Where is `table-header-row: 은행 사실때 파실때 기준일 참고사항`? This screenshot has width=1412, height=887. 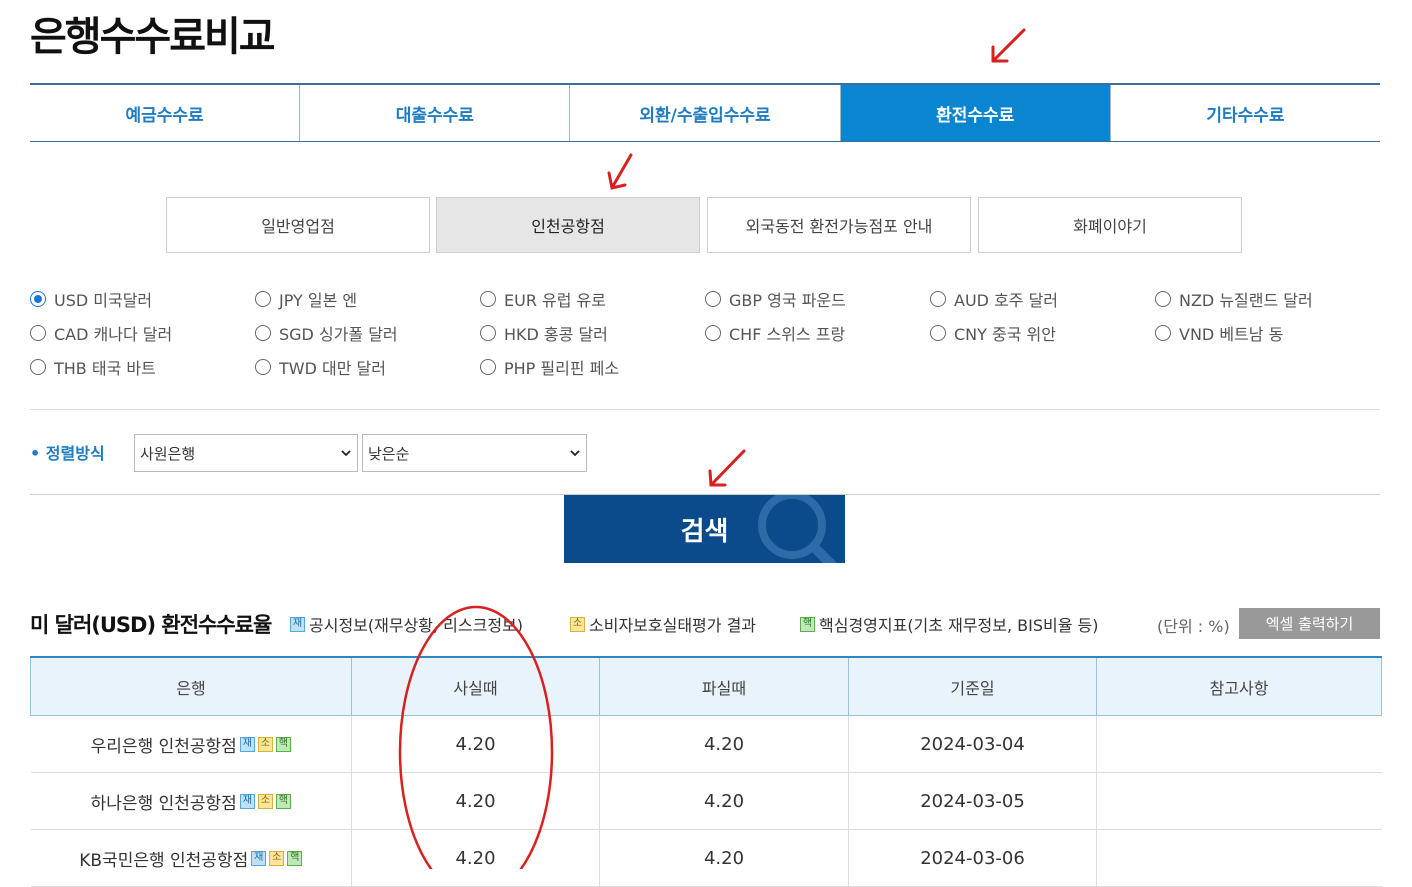
table-header-row: 은행 사실때 파실때 기준일 참고사항 is located at coordinates (706, 686).